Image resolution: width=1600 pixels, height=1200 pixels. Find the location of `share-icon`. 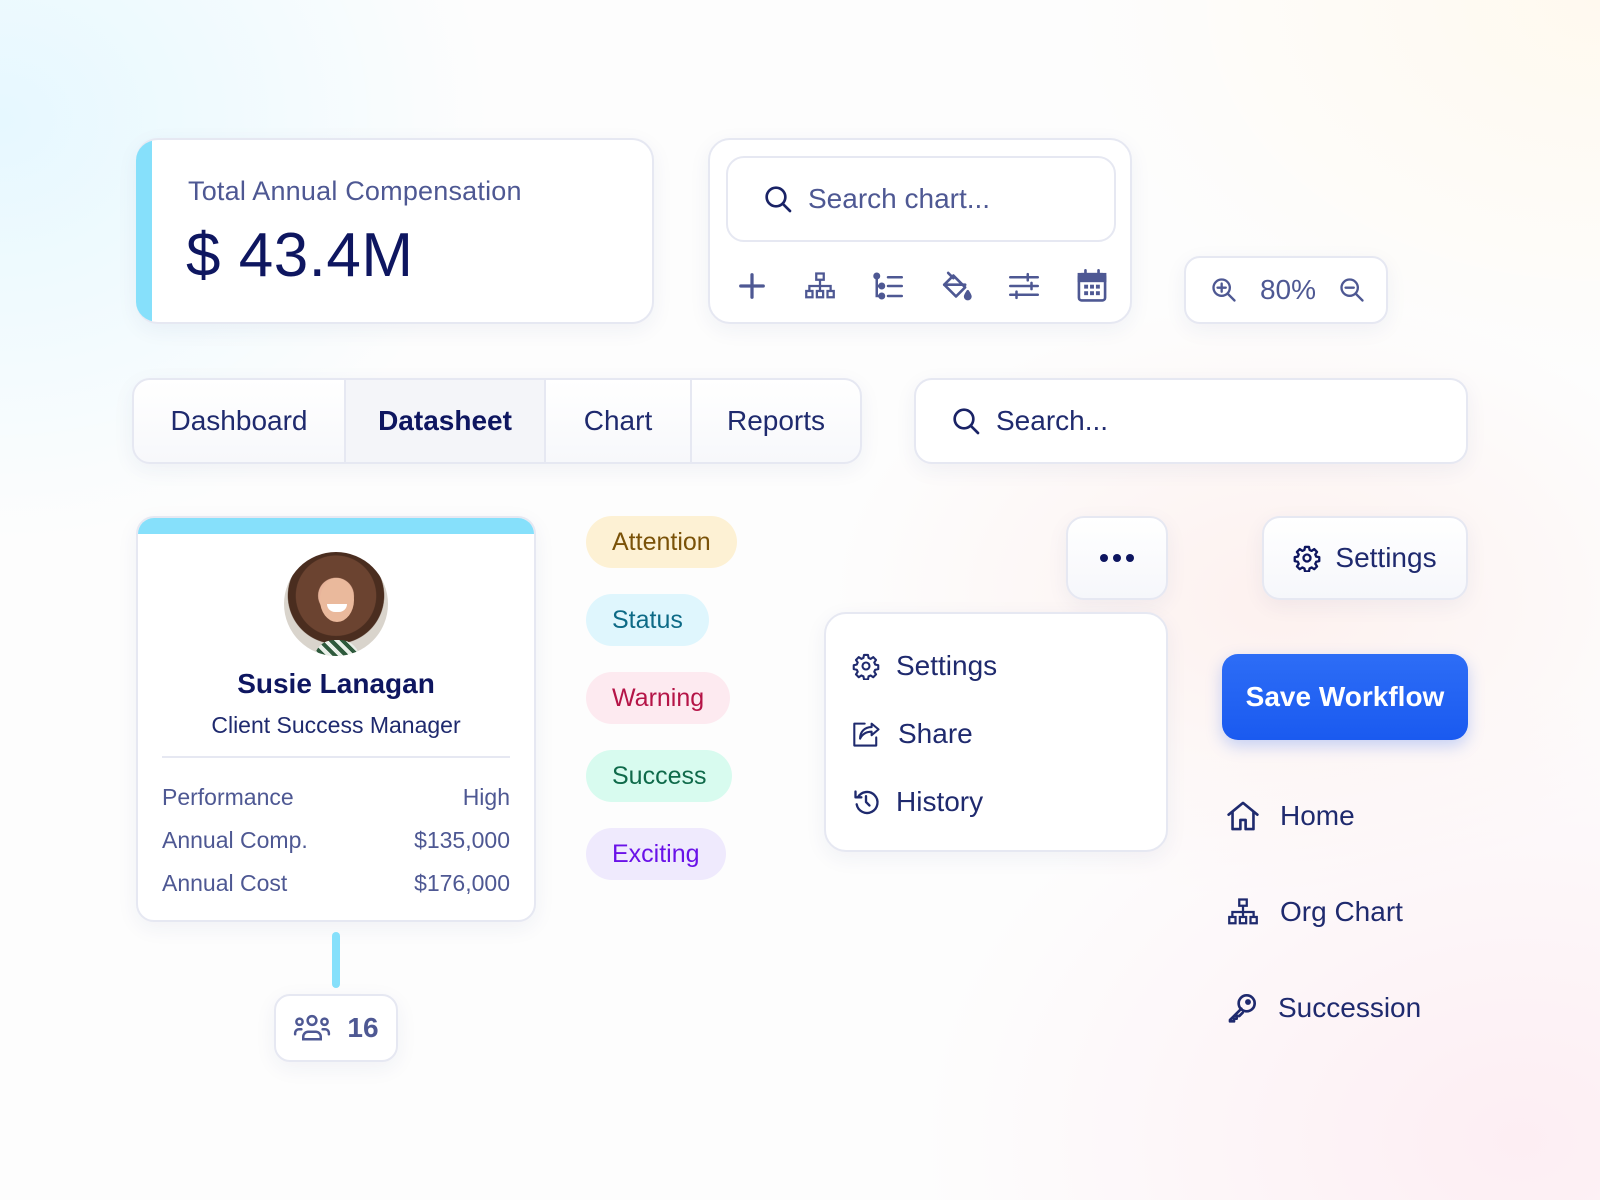

share-icon is located at coordinates (867, 734).